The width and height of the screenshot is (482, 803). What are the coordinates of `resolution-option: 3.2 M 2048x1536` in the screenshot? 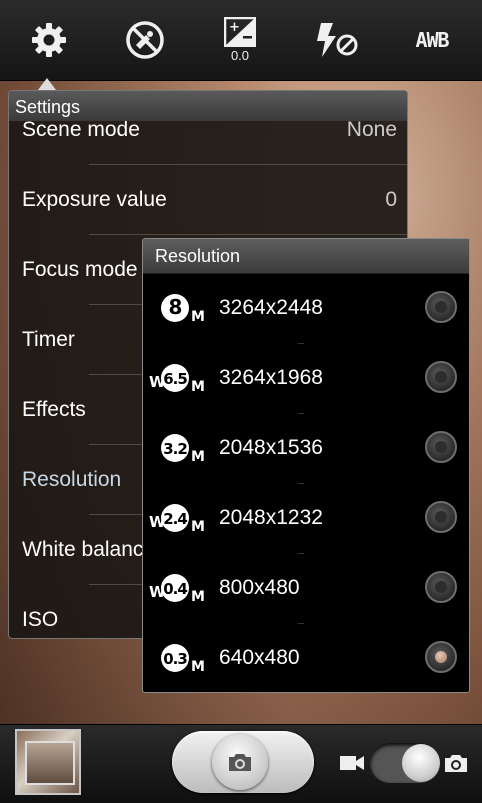 It's located at (306, 448).